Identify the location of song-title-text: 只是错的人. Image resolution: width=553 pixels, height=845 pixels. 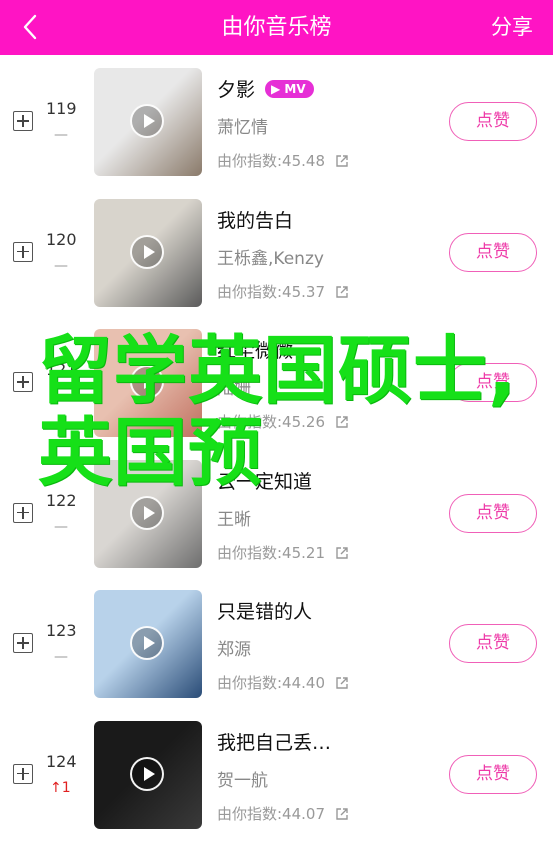
(265, 612).